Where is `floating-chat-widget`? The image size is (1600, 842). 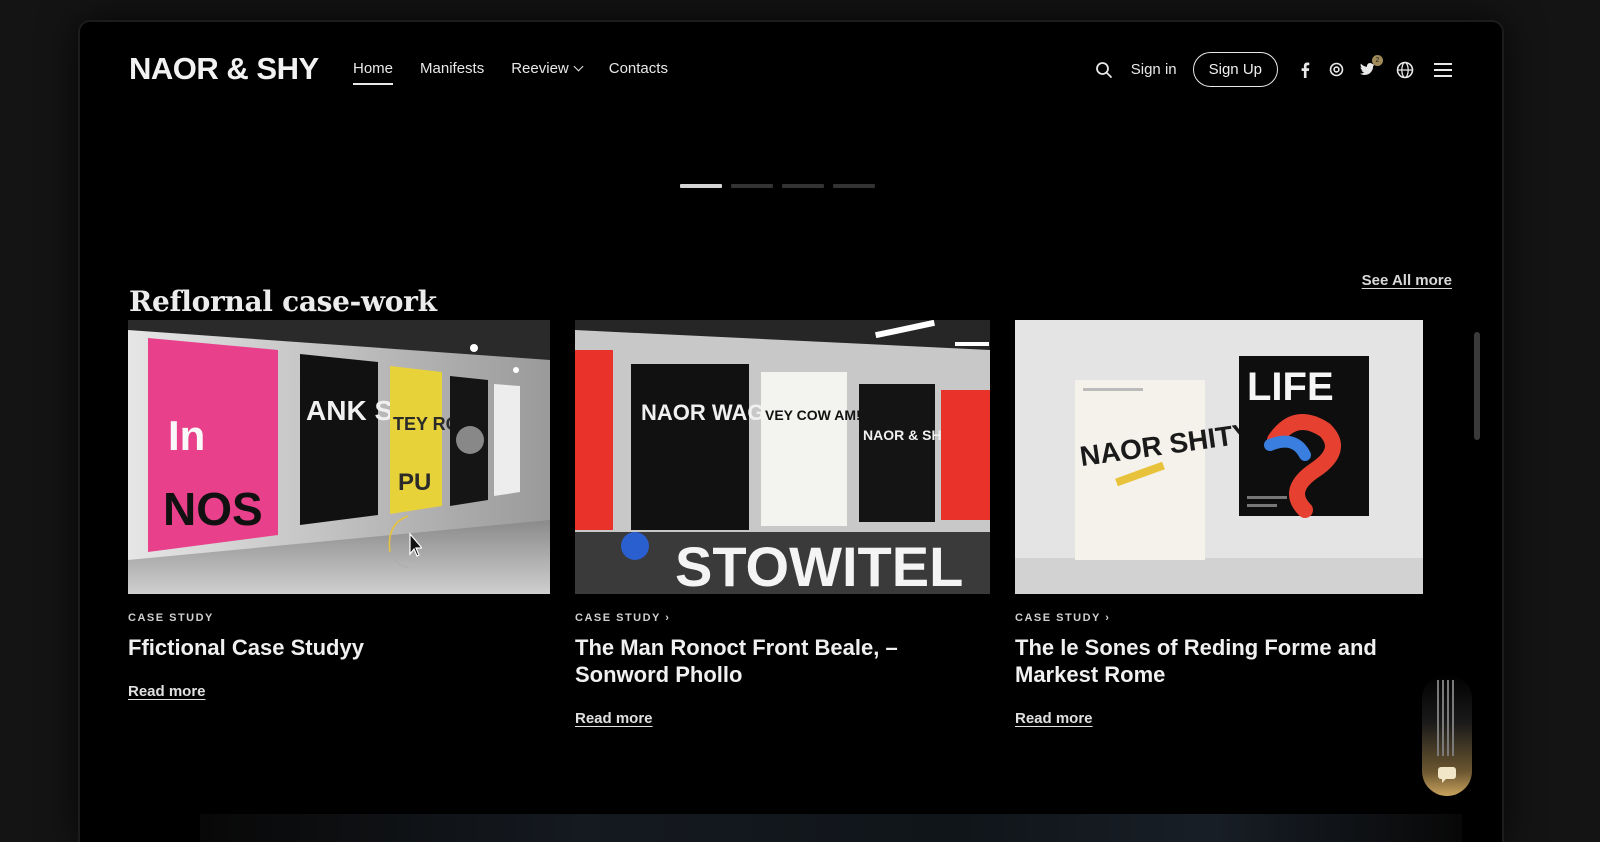
floating-chat-widget is located at coordinates (1447, 735).